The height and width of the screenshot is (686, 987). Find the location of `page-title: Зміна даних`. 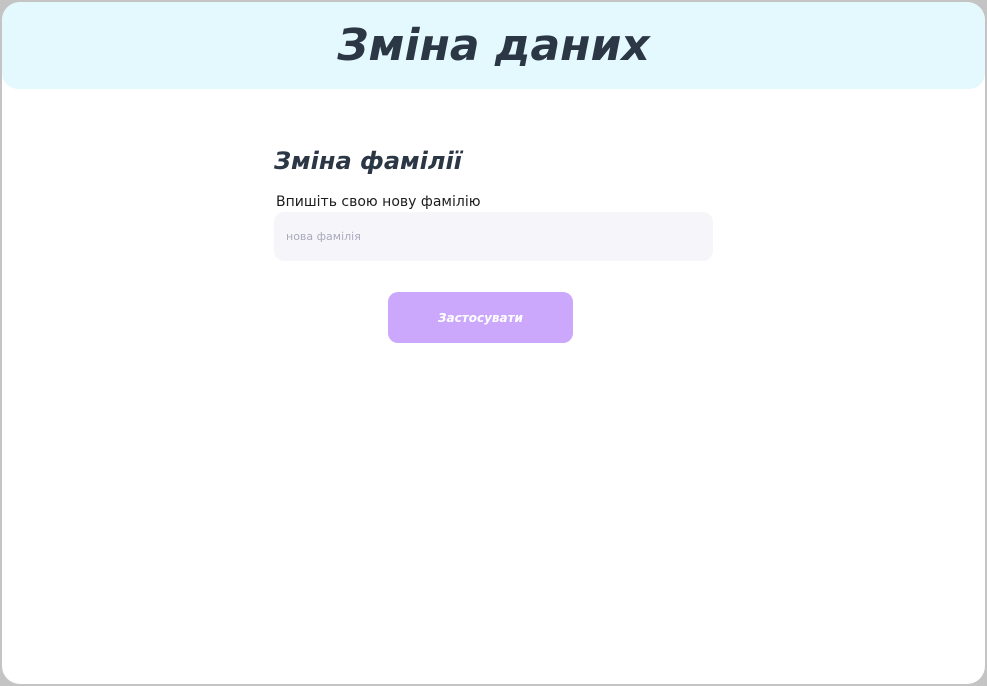

page-title: Зміна даних is located at coordinates (493, 45).